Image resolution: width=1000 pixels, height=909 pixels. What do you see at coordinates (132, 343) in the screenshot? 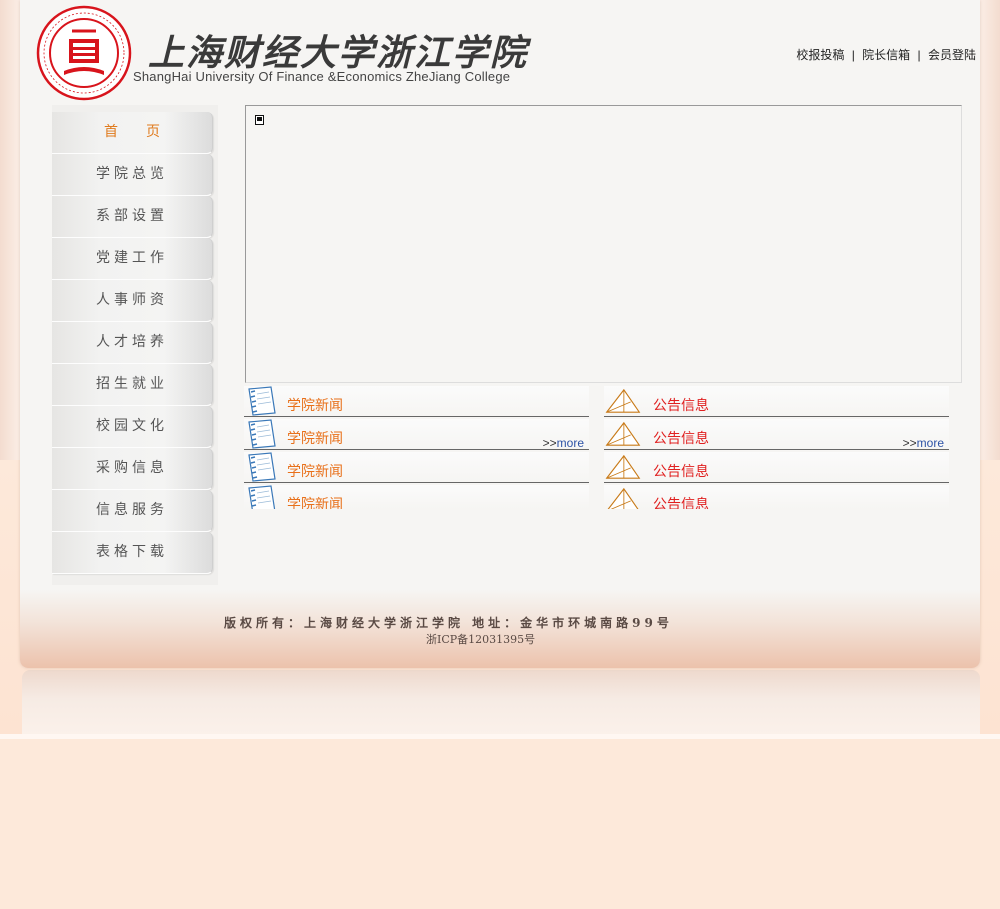
I see `nav-item-talent-training: 人才培养` at bounding box center [132, 343].